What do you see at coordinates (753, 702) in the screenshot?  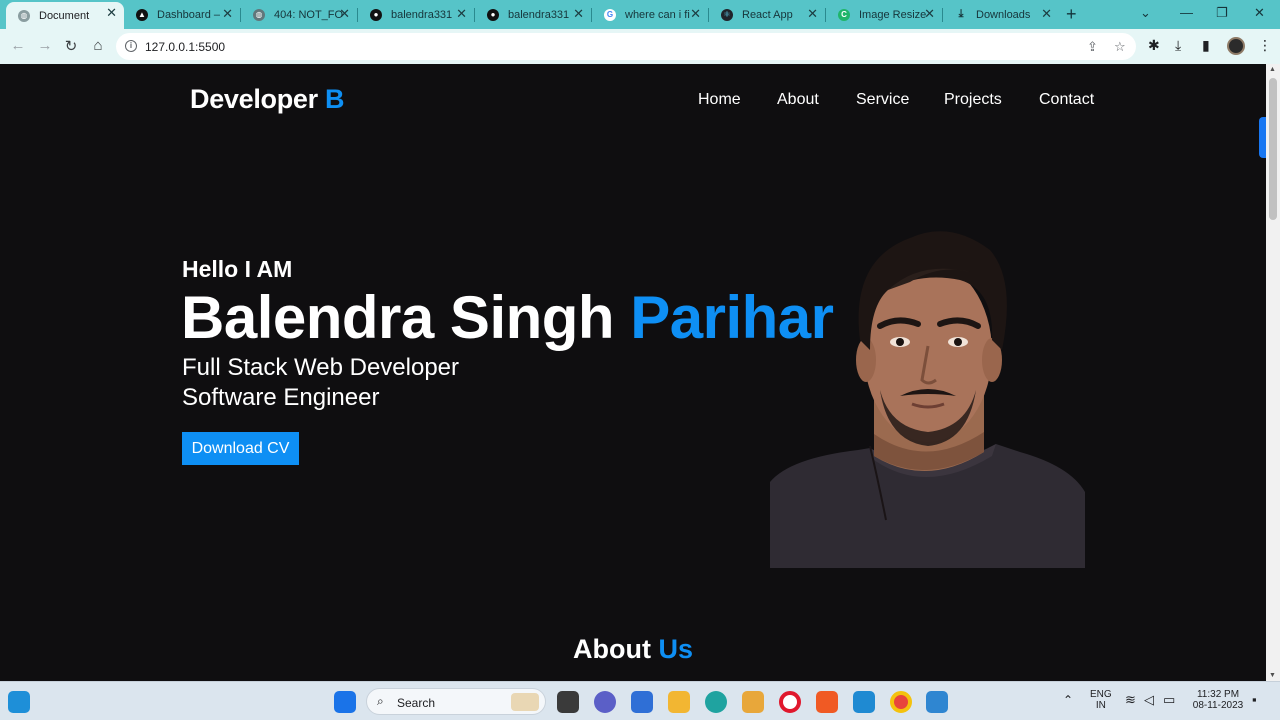 I see `folder-app-icon` at bounding box center [753, 702].